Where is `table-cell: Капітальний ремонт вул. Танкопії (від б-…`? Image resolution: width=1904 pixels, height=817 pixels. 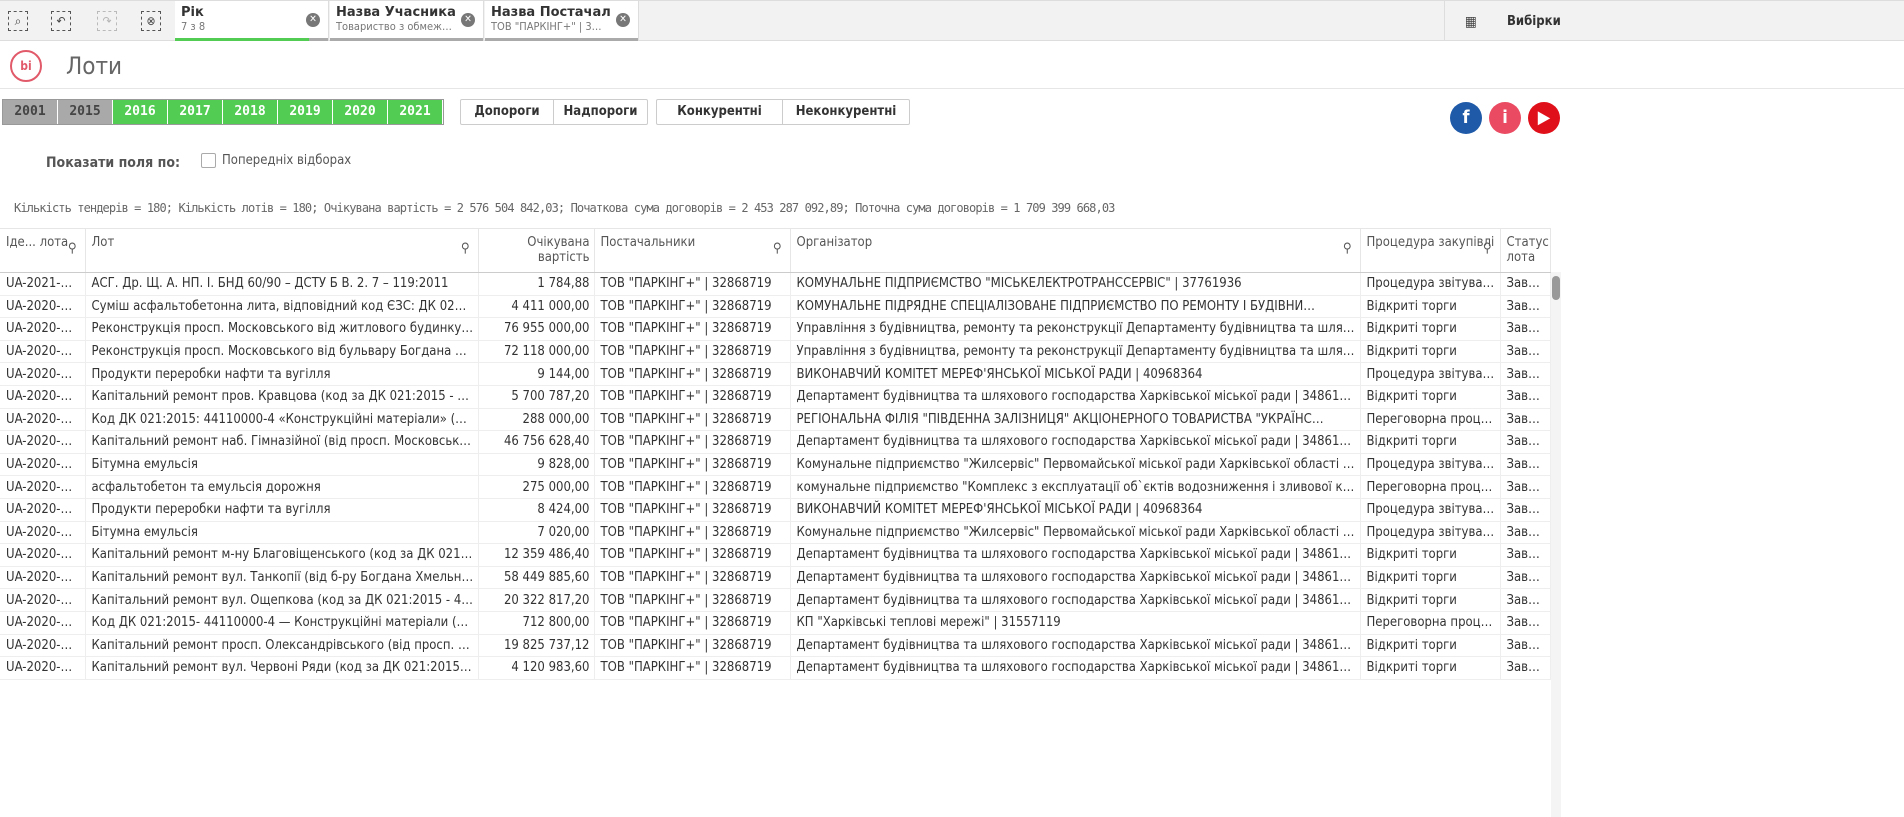 table-cell: Капітальний ремонт вул. Танкопії (від б-… is located at coordinates (282, 578).